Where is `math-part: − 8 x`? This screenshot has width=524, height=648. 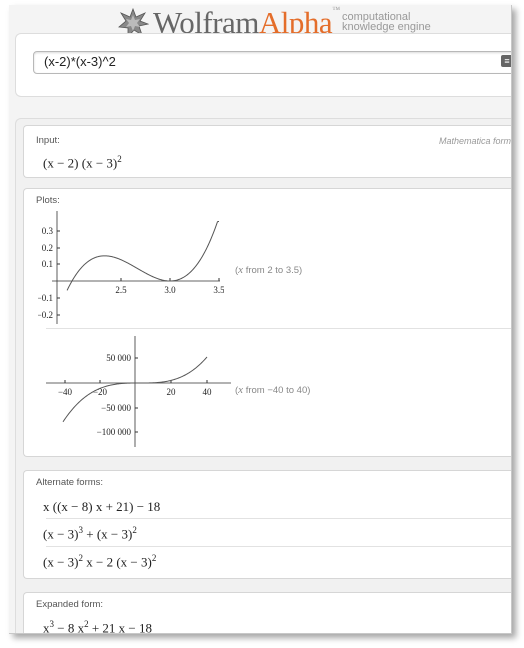
math-part: − 8 x is located at coordinates (69, 627).